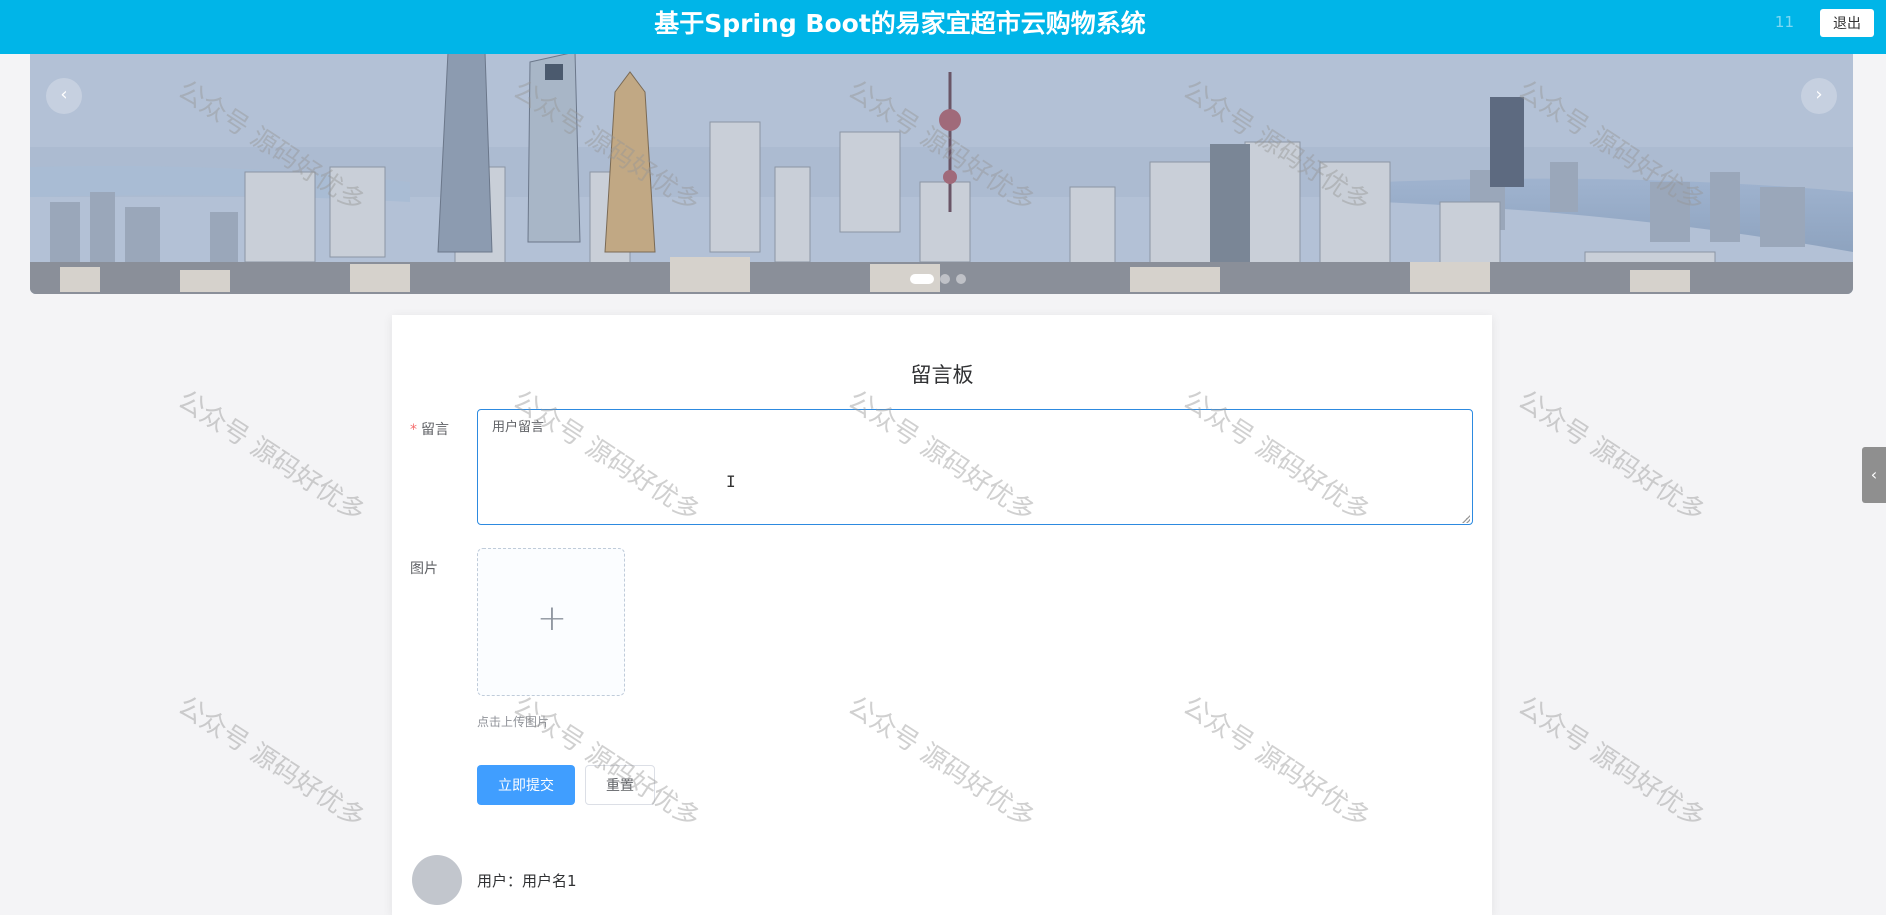 The image size is (1886, 915). What do you see at coordinates (413, 430) in the screenshot?
I see `required-mark: *` at bounding box center [413, 430].